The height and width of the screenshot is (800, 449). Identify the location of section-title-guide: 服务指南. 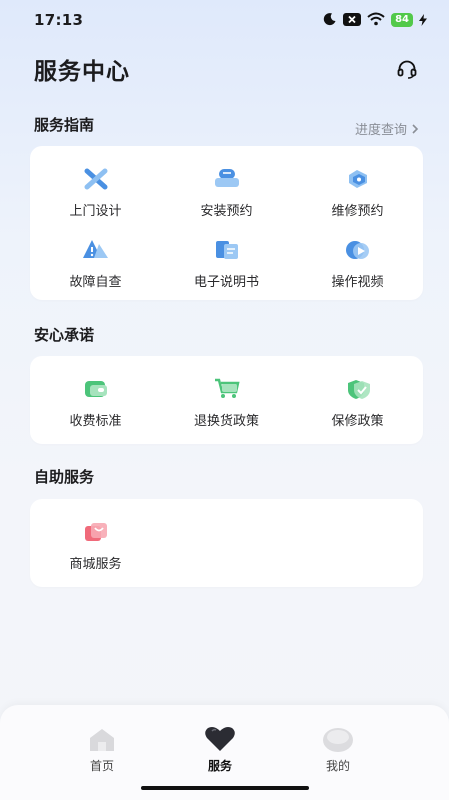
(64, 125).